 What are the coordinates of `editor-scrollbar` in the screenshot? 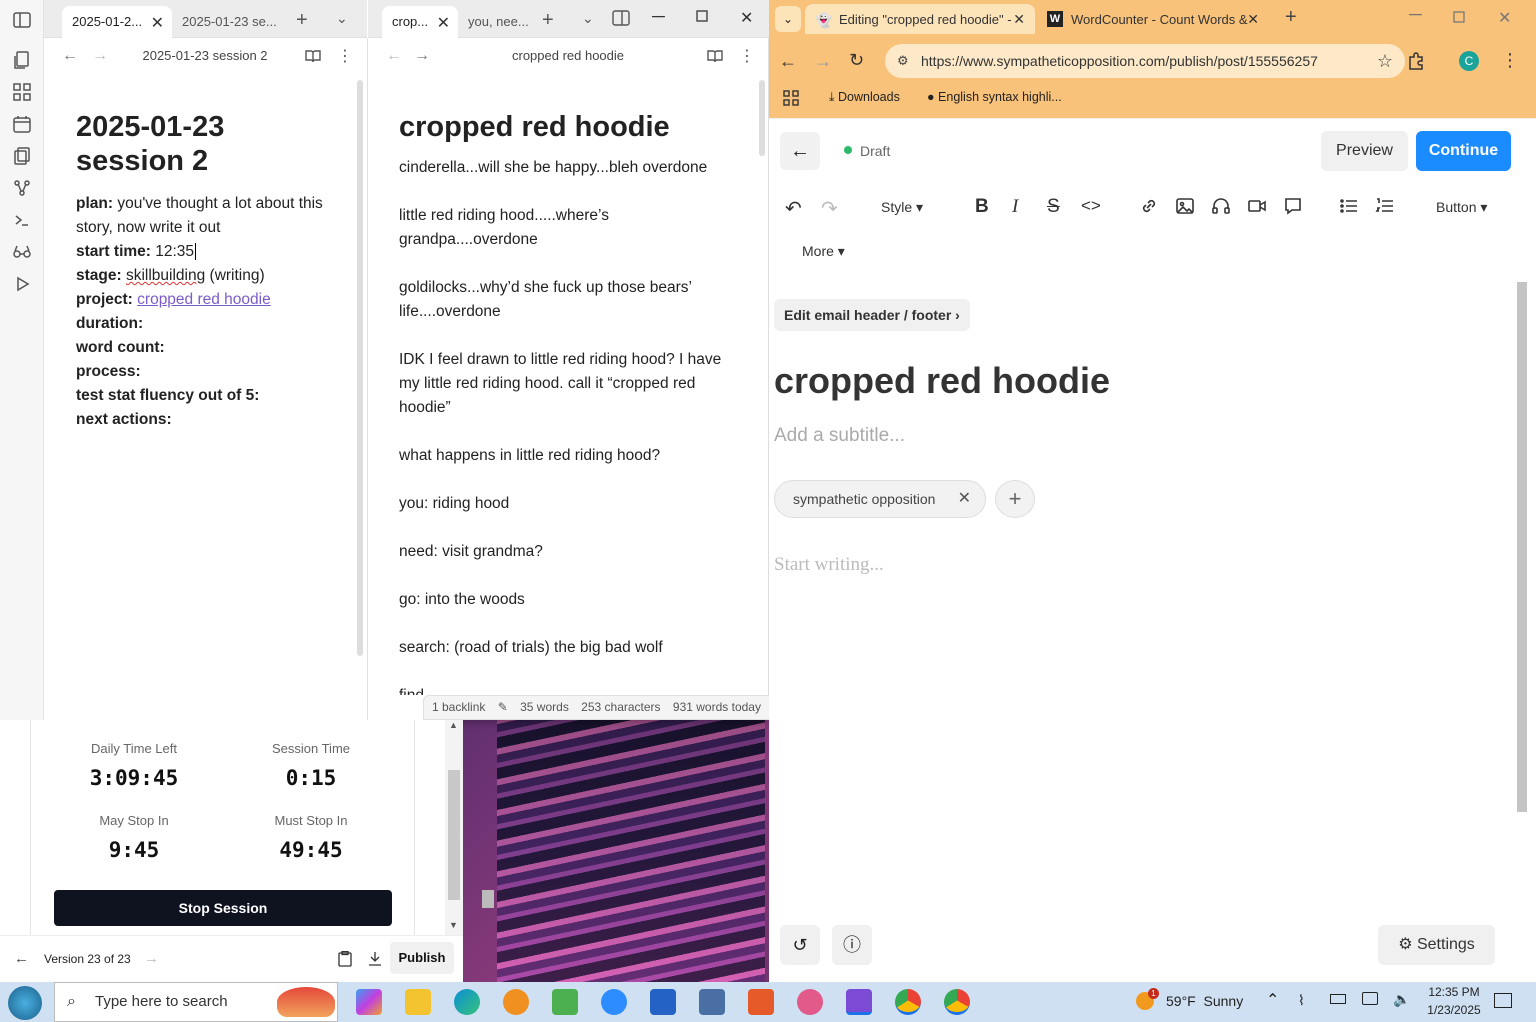 It's located at (1522, 547).